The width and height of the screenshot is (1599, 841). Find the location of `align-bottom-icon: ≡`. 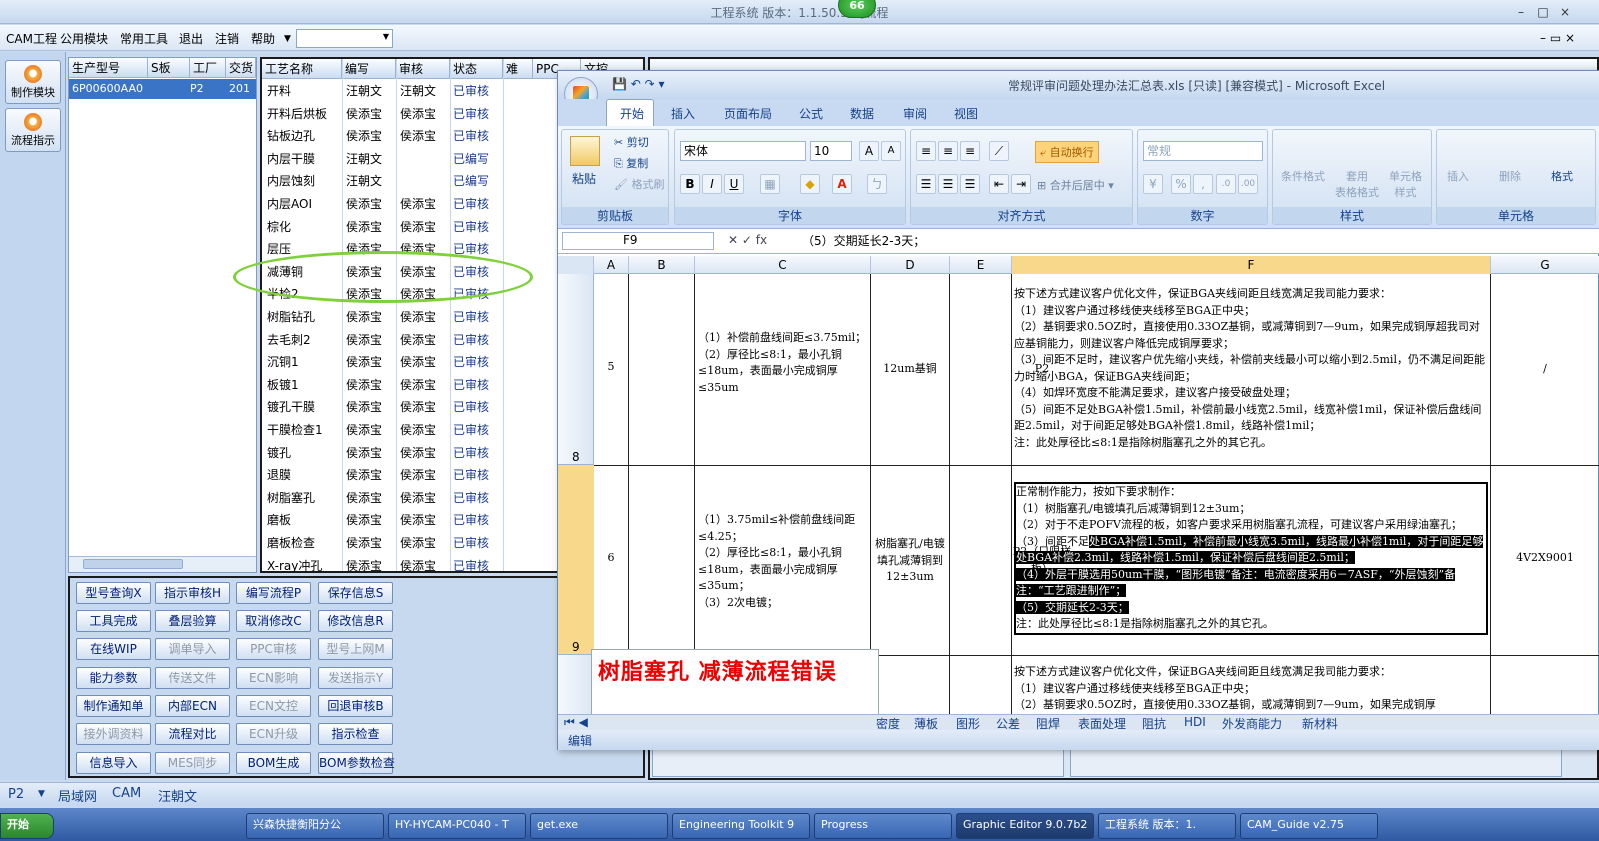

align-bottom-icon: ≡ is located at coordinates (970, 151).